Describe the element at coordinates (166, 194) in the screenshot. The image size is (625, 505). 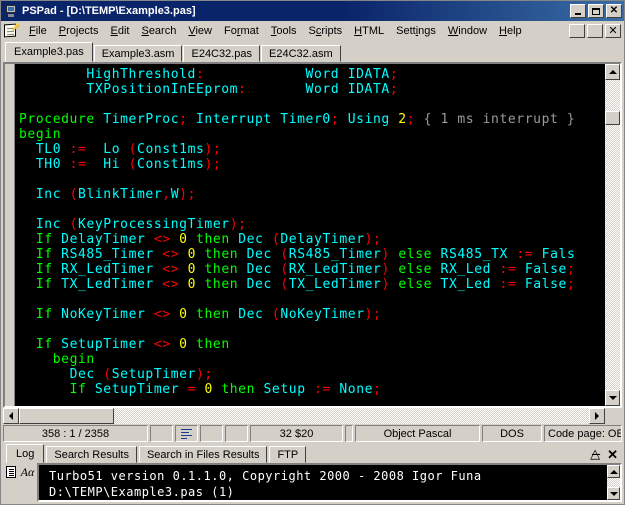
I see `code-token: ,` at that location.